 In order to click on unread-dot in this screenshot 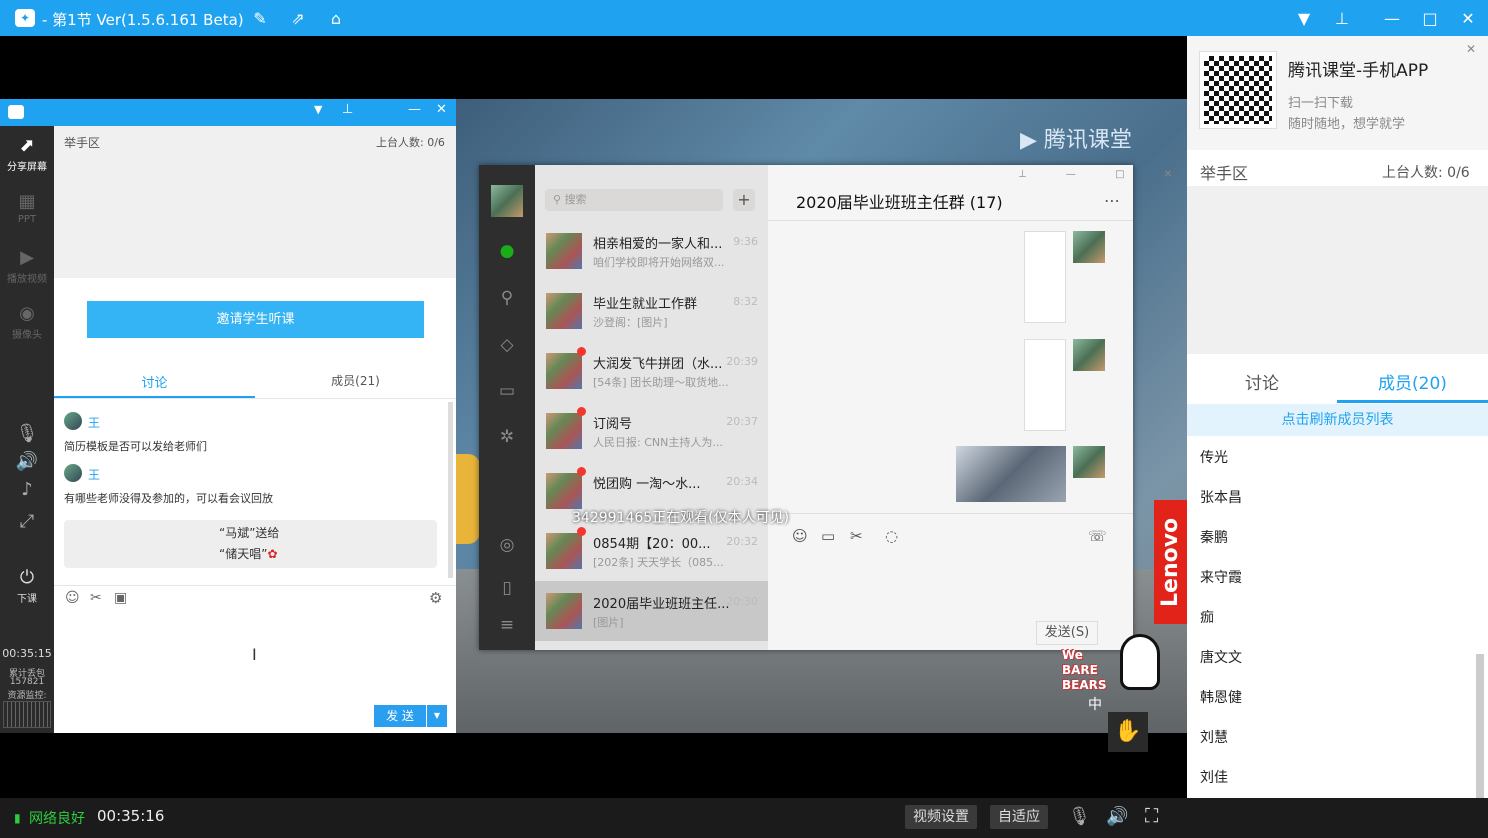, I will do `click(581, 471)`.